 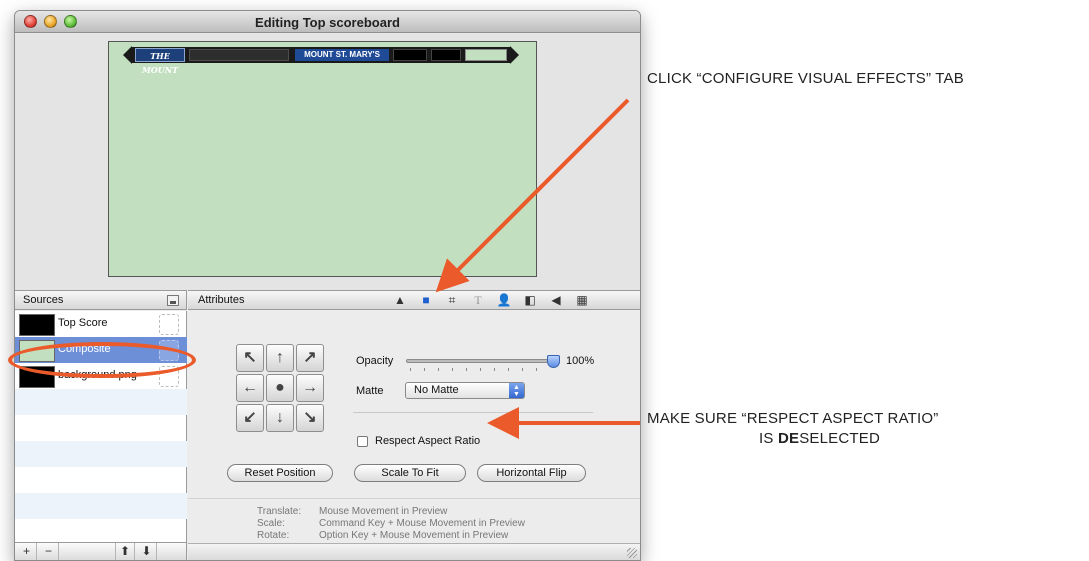 What do you see at coordinates (793, 418) in the screenshot?
I see `aspect-callout-line1: MAKE SURE “RESPECT ASPECT RATIO”` at bounding box center [793, 418].